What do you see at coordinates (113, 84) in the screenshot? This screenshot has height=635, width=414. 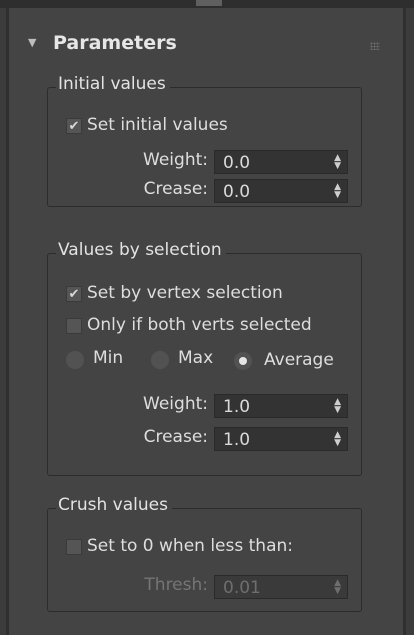 I see `group-title-initial-values: Initial values` at bounding box center [113, 84].